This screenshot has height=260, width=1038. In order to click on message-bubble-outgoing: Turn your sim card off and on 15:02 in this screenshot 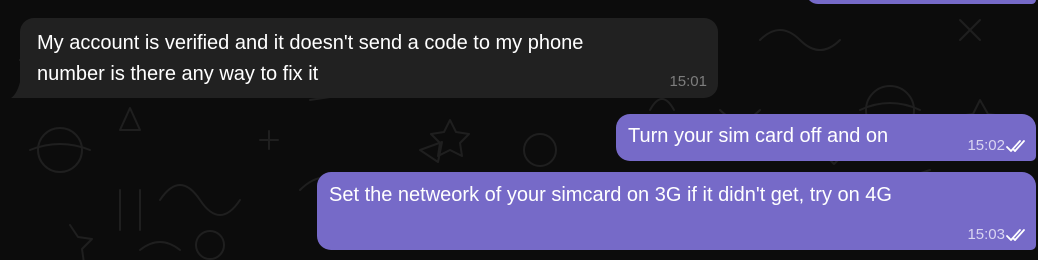, I will do `click(826, 137)`.